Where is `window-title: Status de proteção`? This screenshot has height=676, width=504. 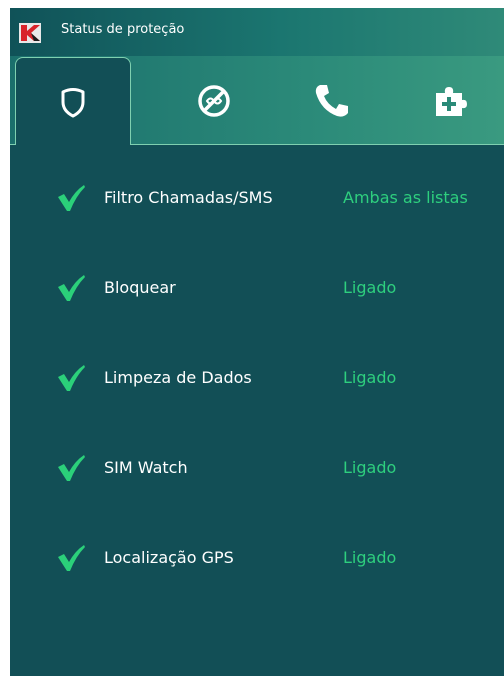 window-title: Status de proteção is located at coordinates (123, 29).